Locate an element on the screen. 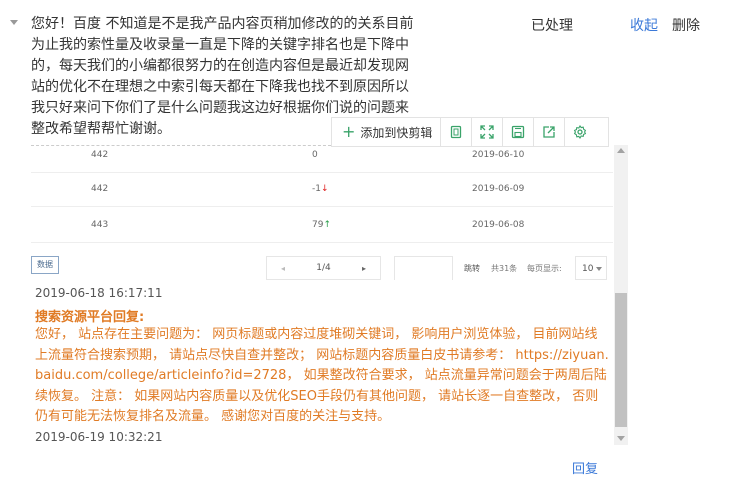  reply-button: 回复 is located at coordinates (585, 467).